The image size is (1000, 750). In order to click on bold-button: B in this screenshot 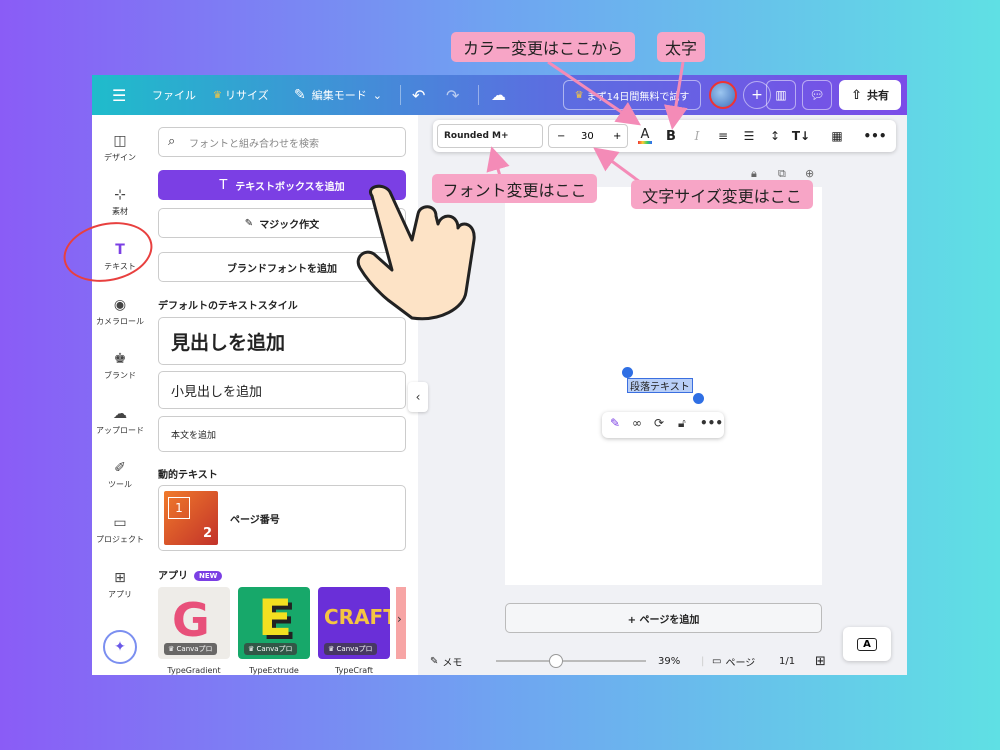, I will do `click(671, 136)`.